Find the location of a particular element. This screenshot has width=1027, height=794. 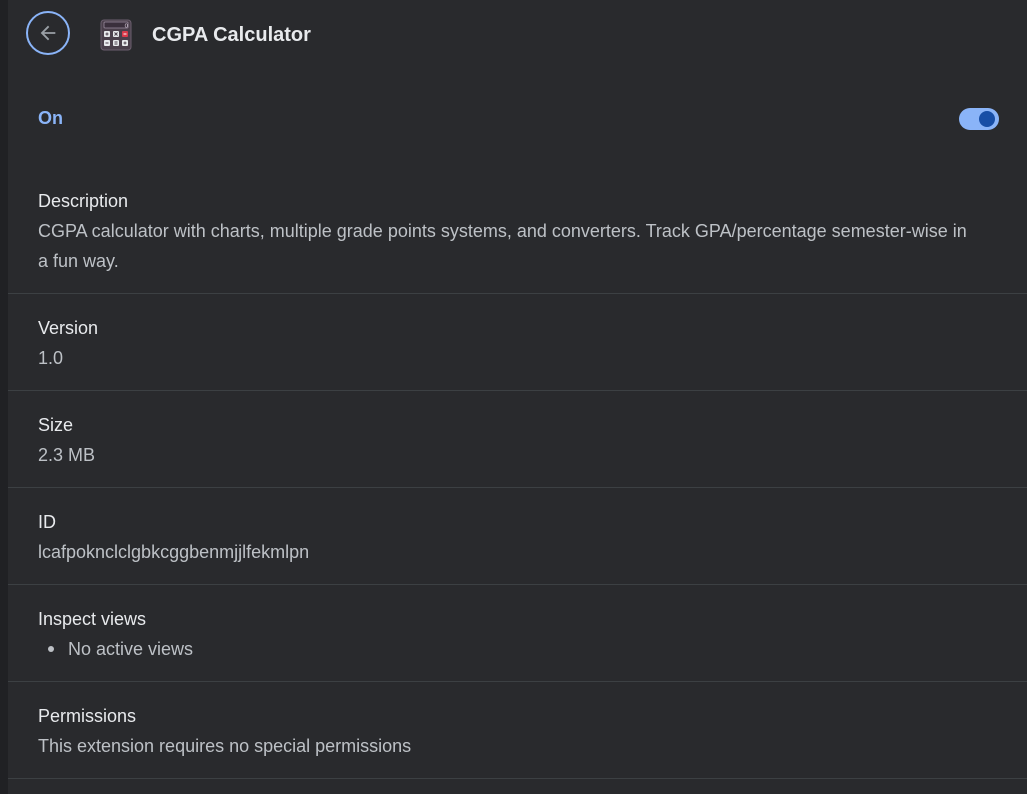

back-button is located at coordinates (48, 33).